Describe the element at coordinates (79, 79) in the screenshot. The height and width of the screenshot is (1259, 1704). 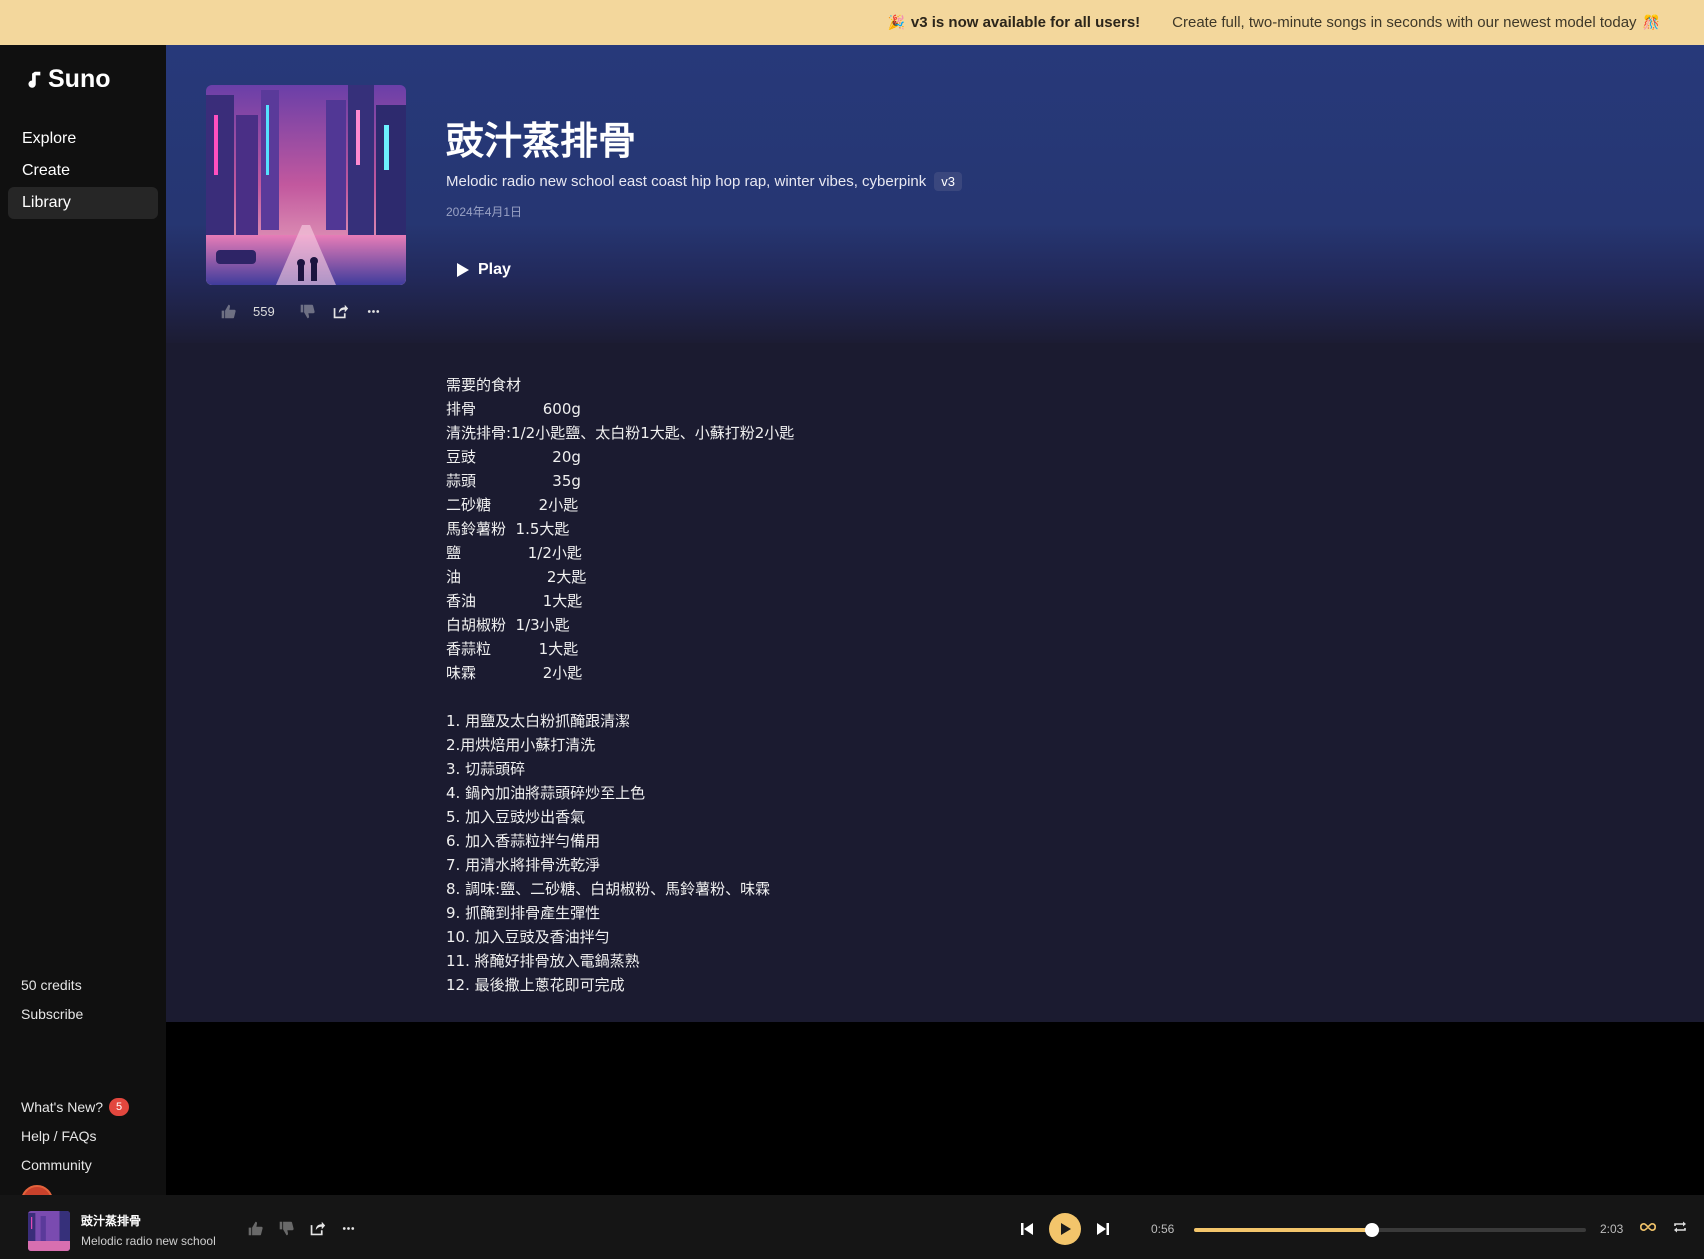
I see `logo-text: Suno` at that location.